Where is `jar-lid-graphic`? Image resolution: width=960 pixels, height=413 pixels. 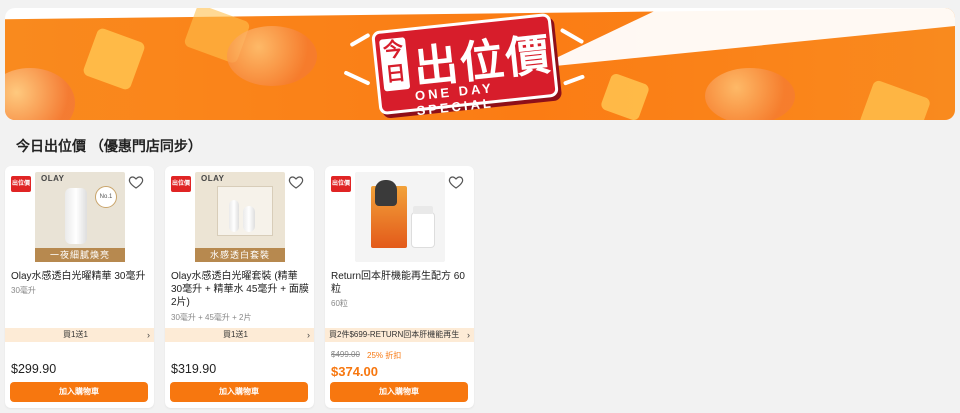
jar-lid-graphic is located at coordinates (423, 210).